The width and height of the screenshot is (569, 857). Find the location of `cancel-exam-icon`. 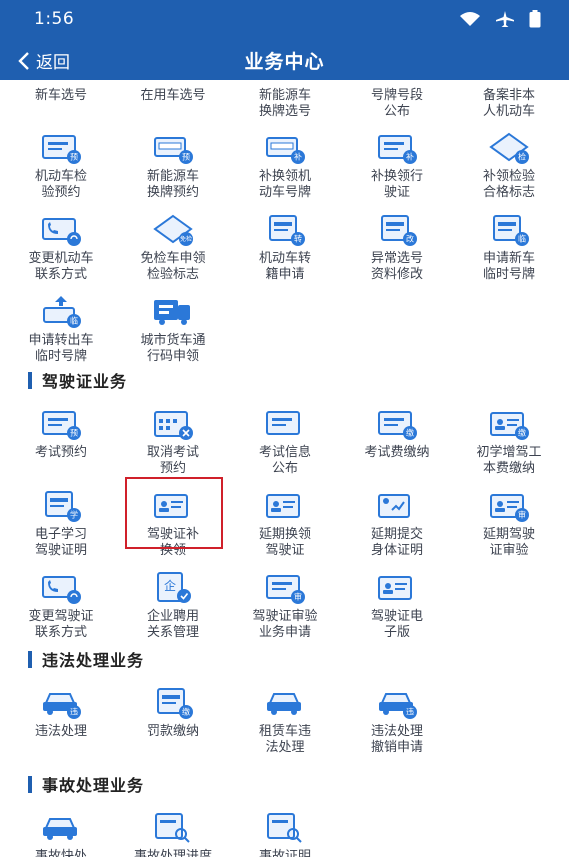

cancel-exam-icon is located at coordinates (173, 423).